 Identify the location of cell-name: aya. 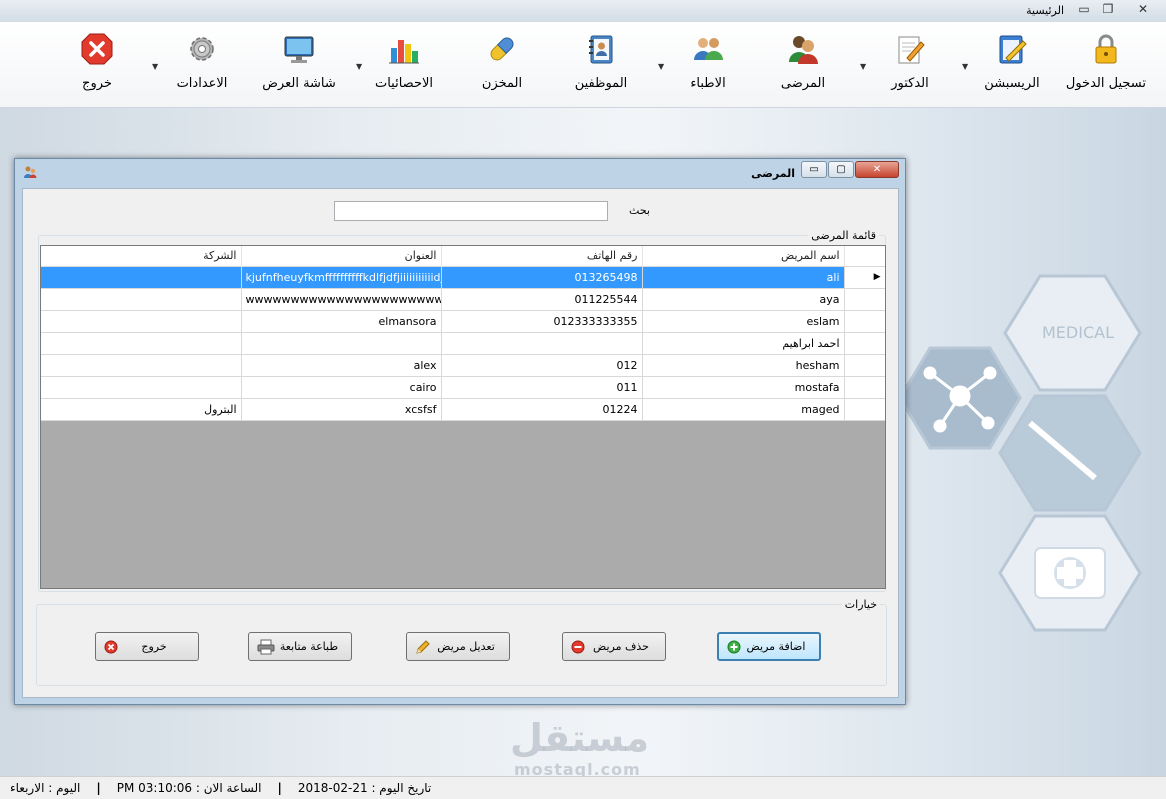
(743, 299).